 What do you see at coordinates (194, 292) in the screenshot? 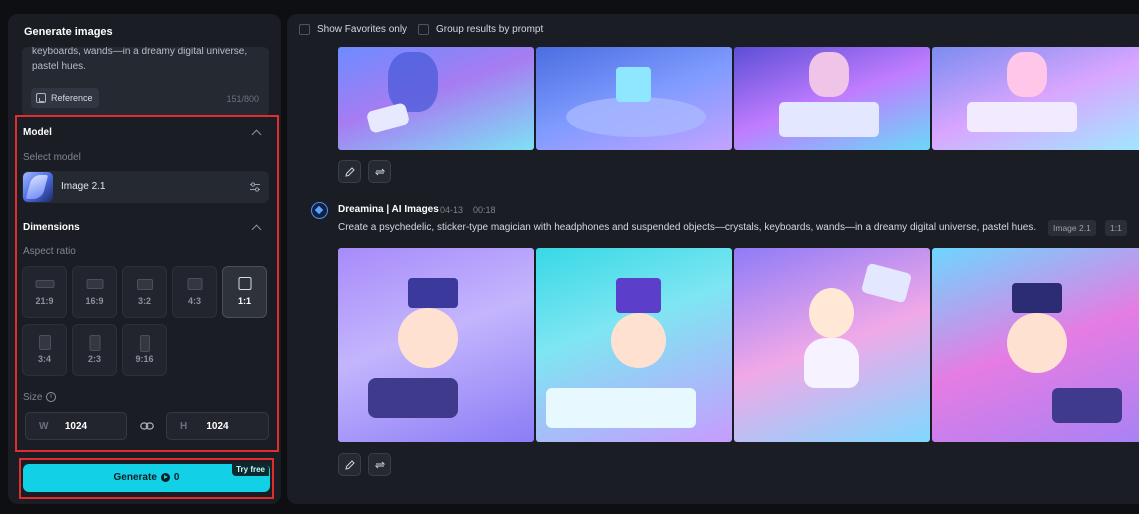
I see `aspect-ratio-4-3: 4:3` at bounding box center [194, 292].